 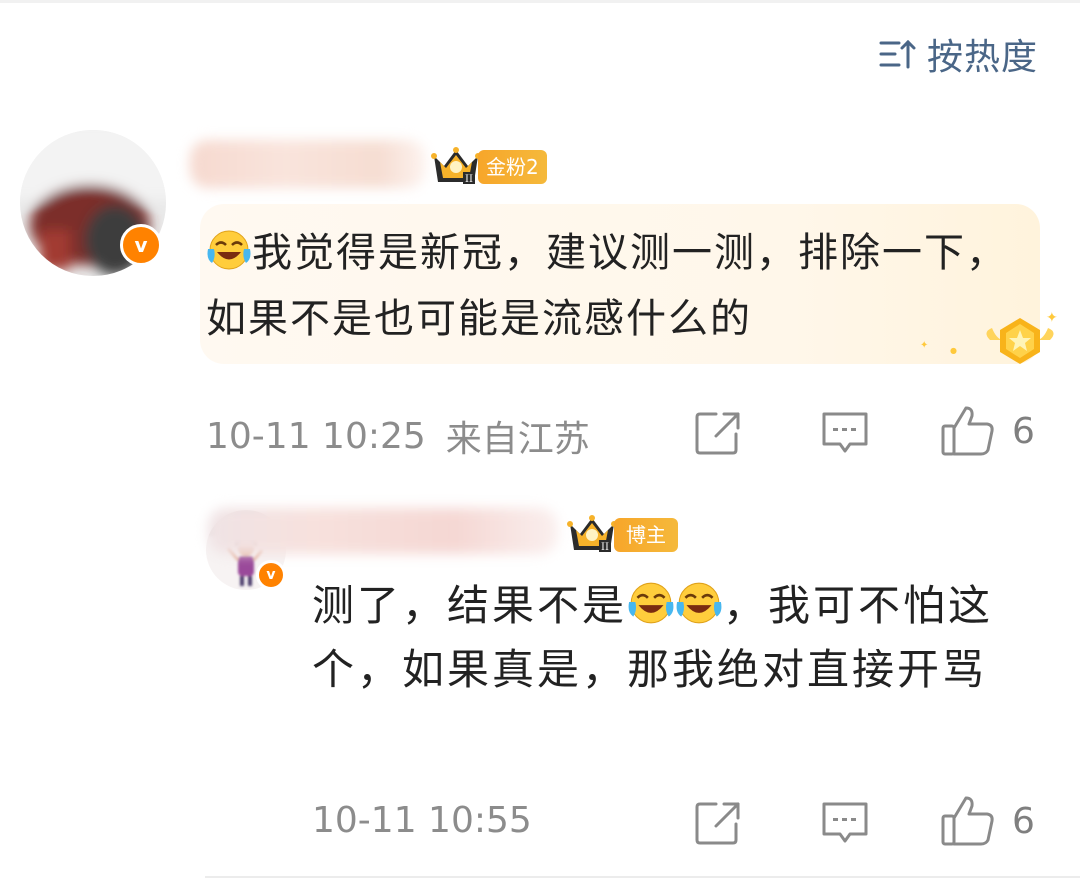 What do you see at coordinates (642, 877) in the screenshot?
I see `divider` at bounding box center [642, 877].